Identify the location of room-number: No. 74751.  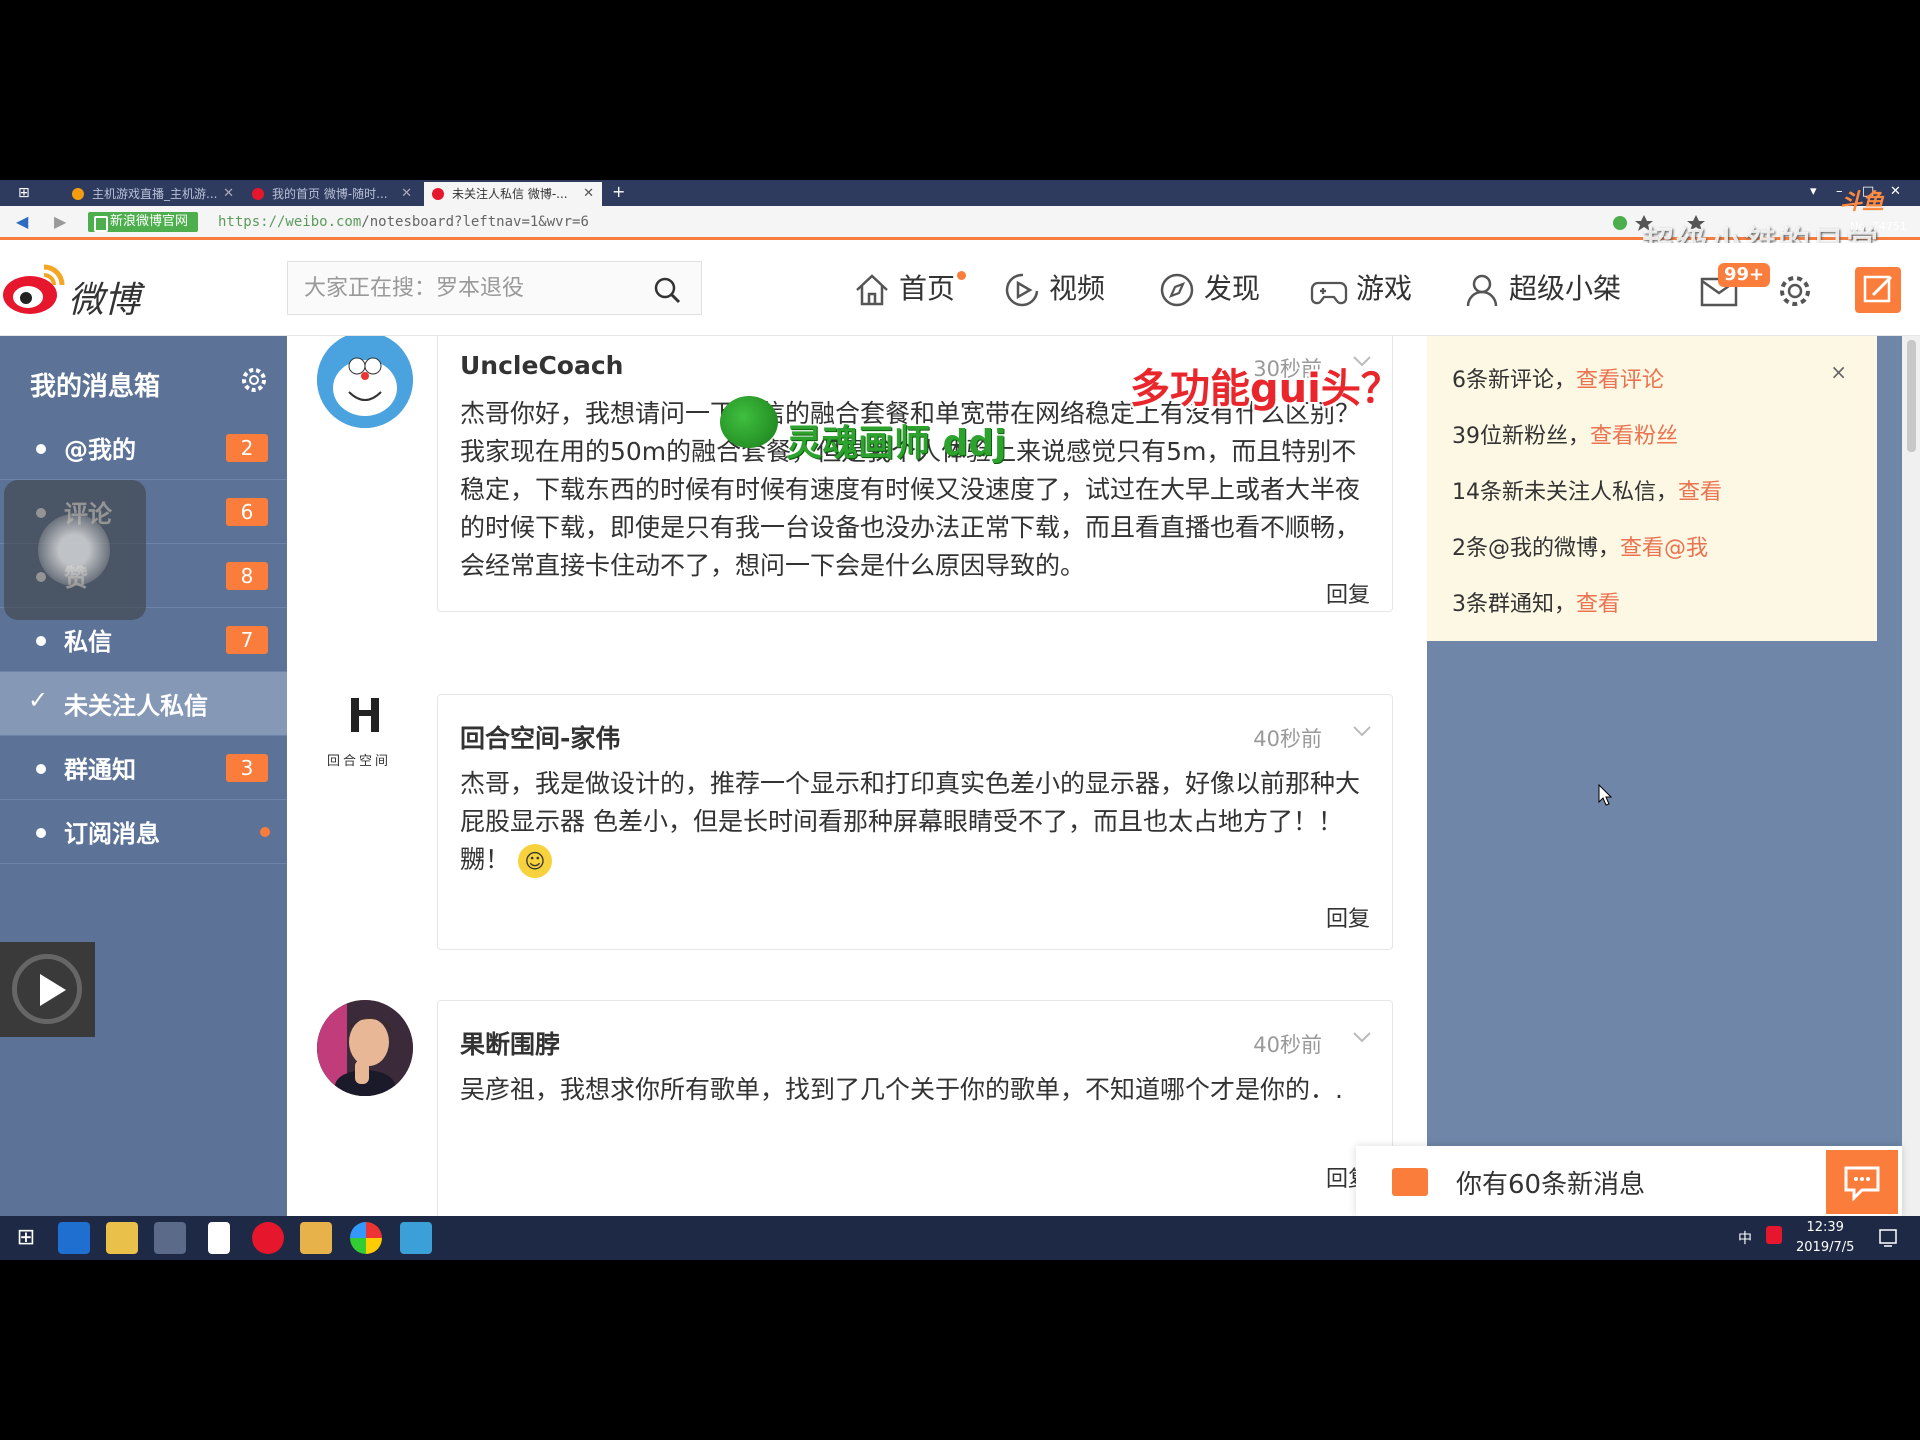
(1878, 226).